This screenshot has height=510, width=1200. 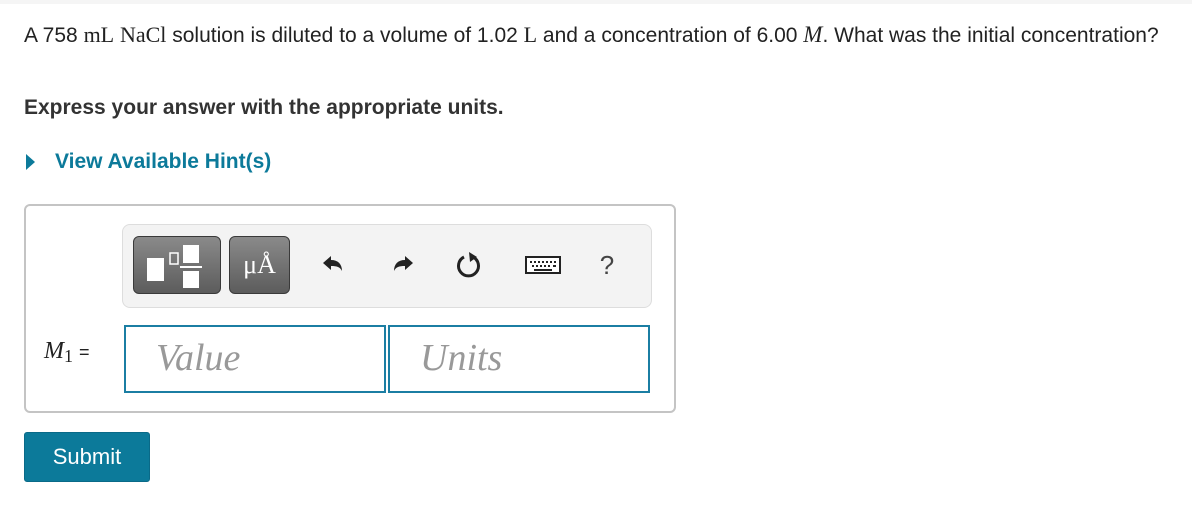 What do you see at coordinates (345, 35) in the screenshot?
I see `question-mid: solution is diluted to a volume of 1.02` at bounding box center [345, 35].